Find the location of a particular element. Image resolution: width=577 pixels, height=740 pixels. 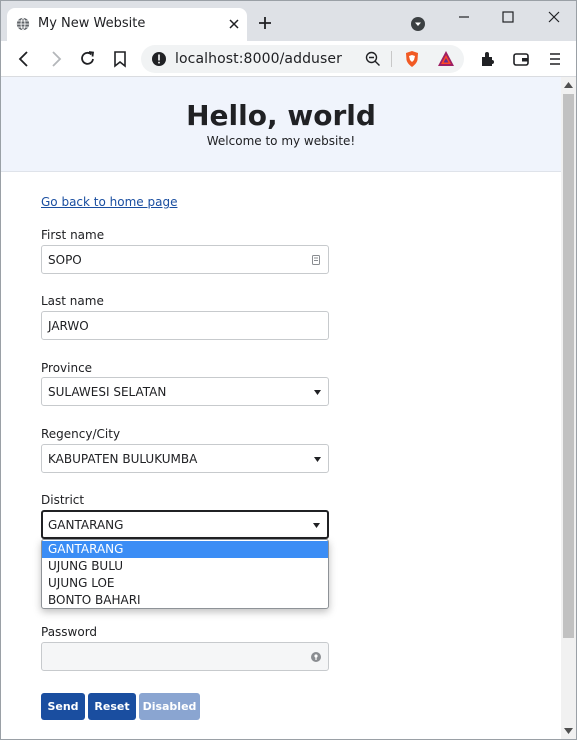

vertical-scrollbar is located at coordinates (568, 408).